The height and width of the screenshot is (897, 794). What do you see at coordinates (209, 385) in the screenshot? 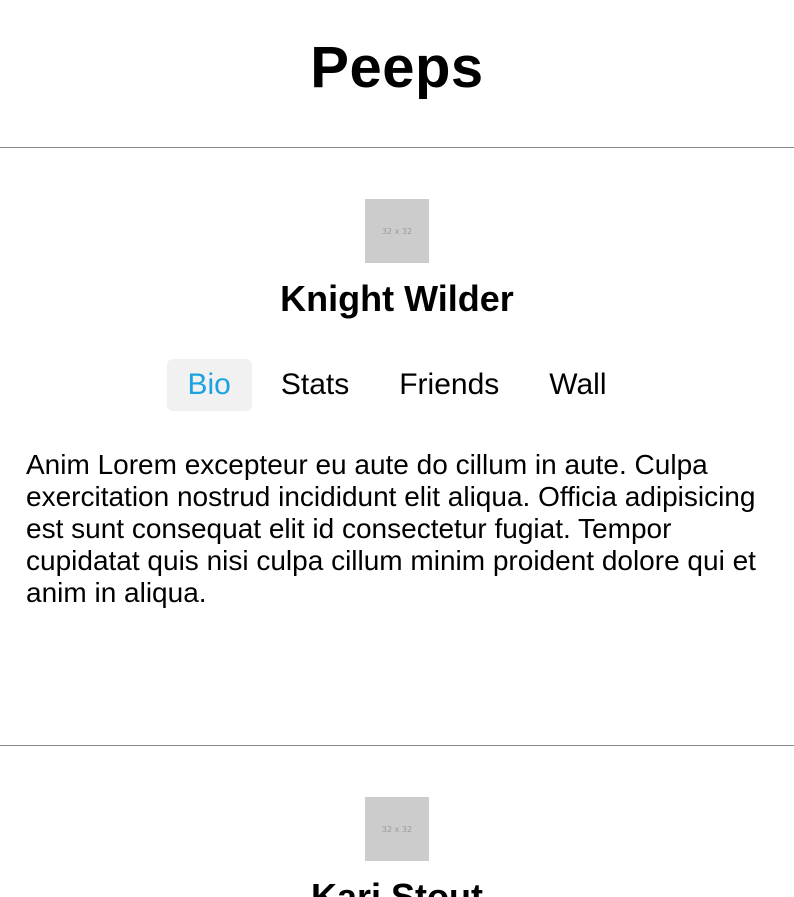
I see `tab-bio: Bio` at bounding box center [209, 385].